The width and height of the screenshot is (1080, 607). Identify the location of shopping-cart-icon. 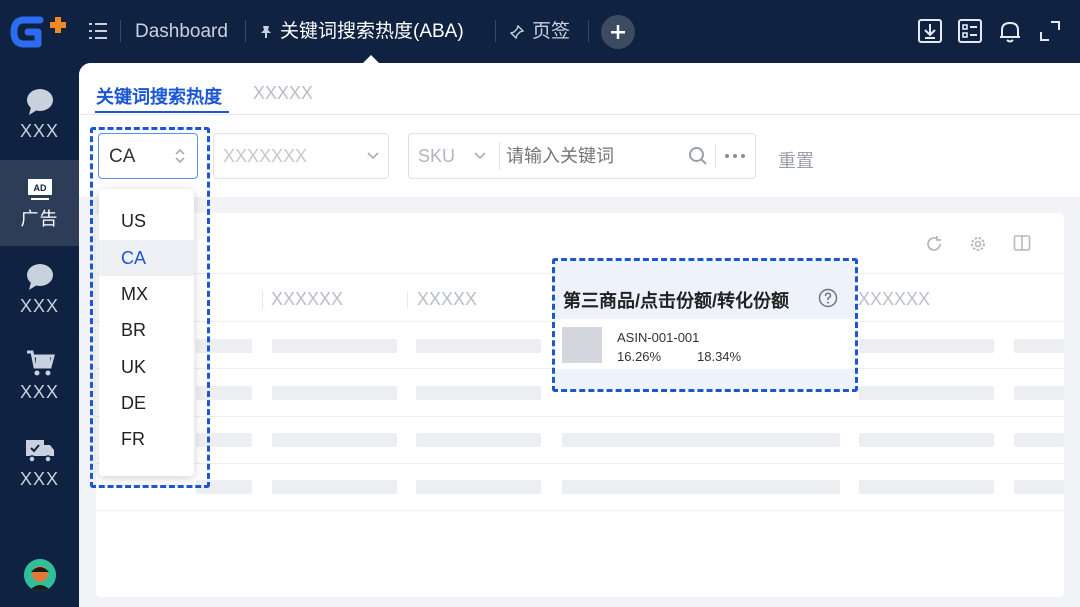
(40, 363).